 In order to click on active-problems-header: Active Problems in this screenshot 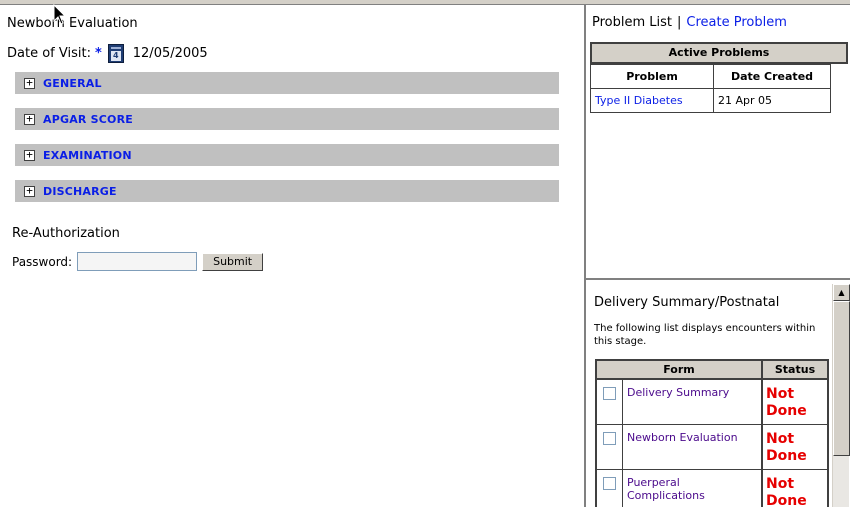, I will do `click(719, 53)`.